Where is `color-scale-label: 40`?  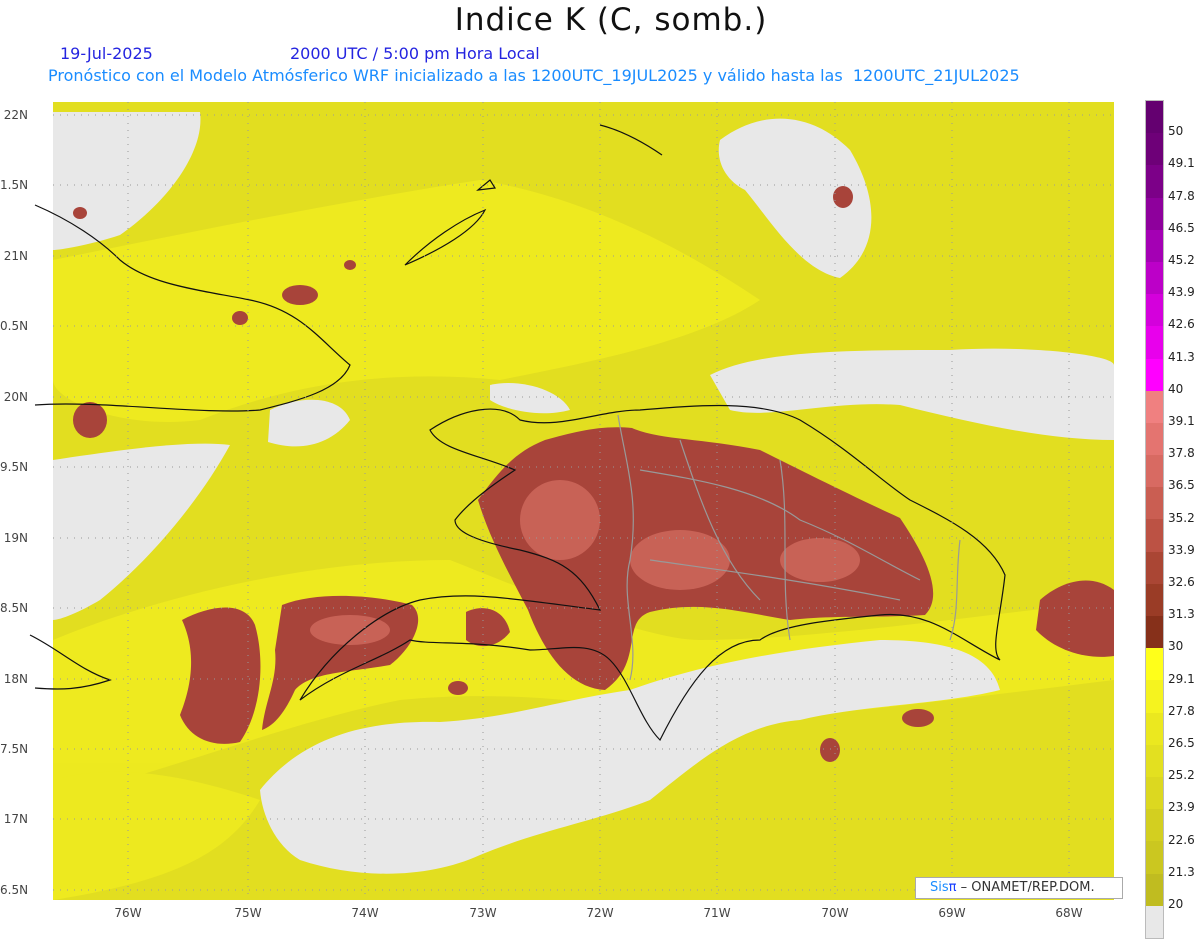
color-scale-label: 40 is located at coordinates (1176, 388).